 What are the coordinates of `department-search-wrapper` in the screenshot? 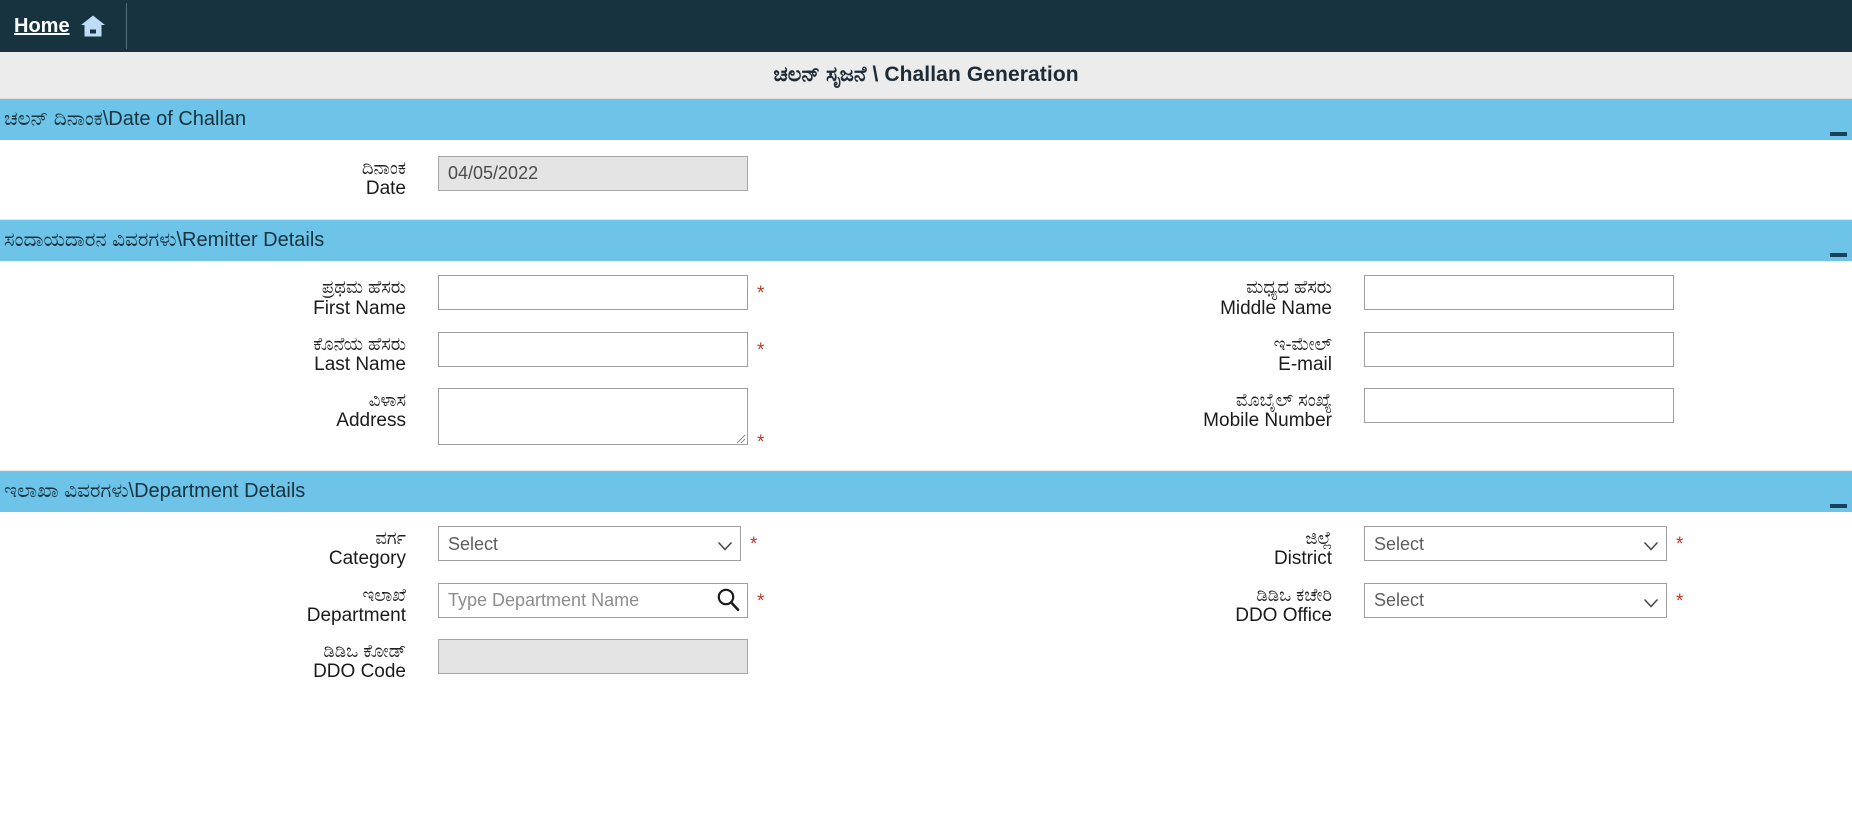 It's located at (593, 600).